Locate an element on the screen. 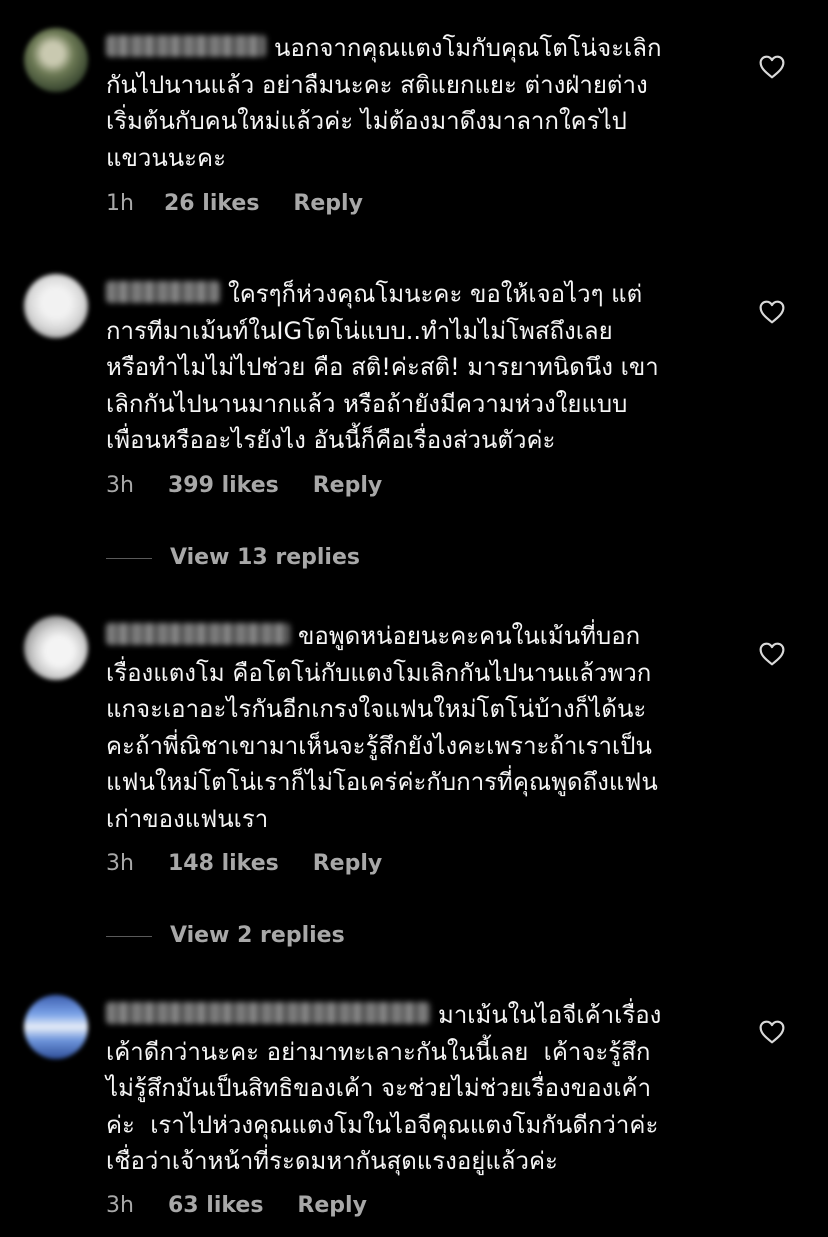 This screenshot has width=828, height=1237. comment-meta: 3h 148 likes Reply is located at coordinates (244, 864).